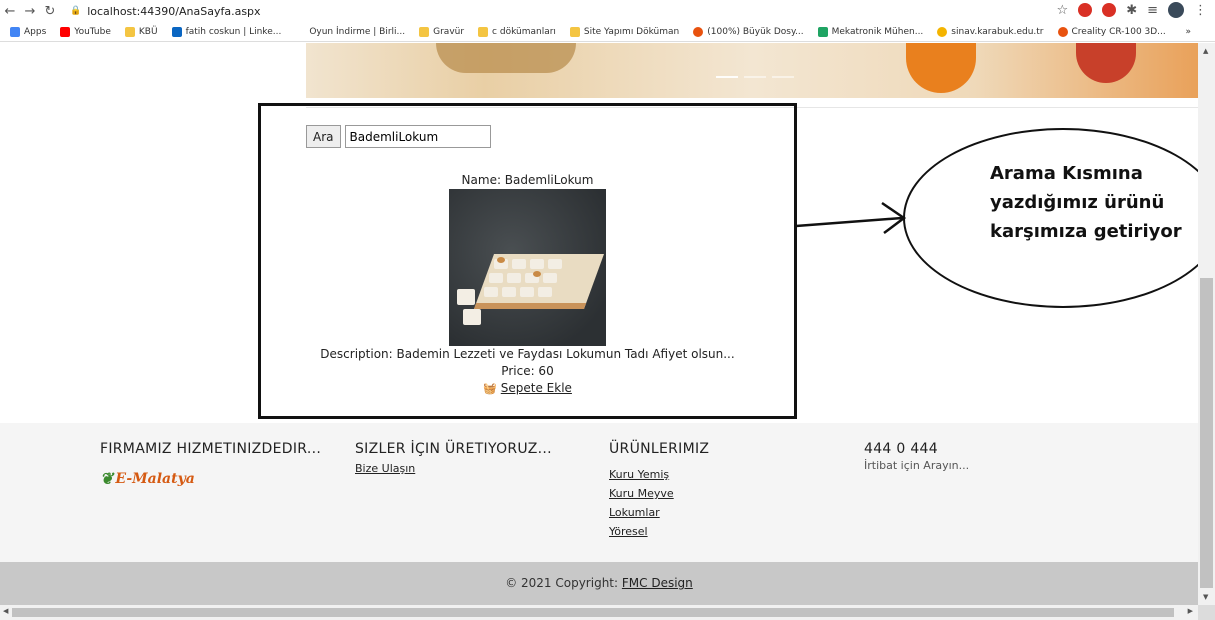  Describe the element at coordinates (599, 583) in the screenshot. I see `copyright-bar: © 2021 Copyright: FMC Design` at that location.